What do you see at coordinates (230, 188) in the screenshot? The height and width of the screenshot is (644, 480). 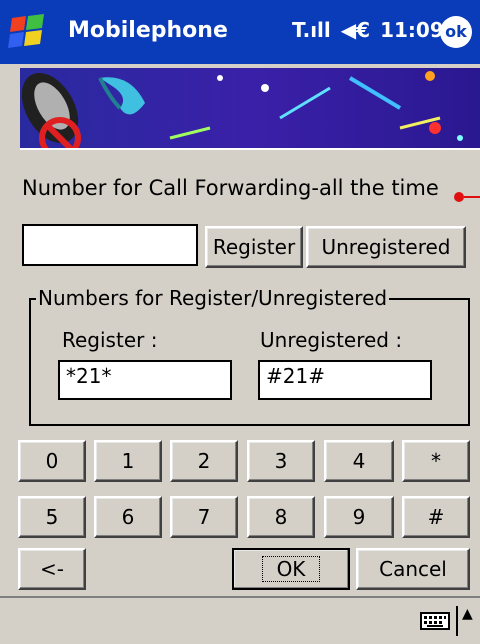 I see `call-forwarding-label: Number for Call Forwarding-all the time` at bounding box center [230, 188].